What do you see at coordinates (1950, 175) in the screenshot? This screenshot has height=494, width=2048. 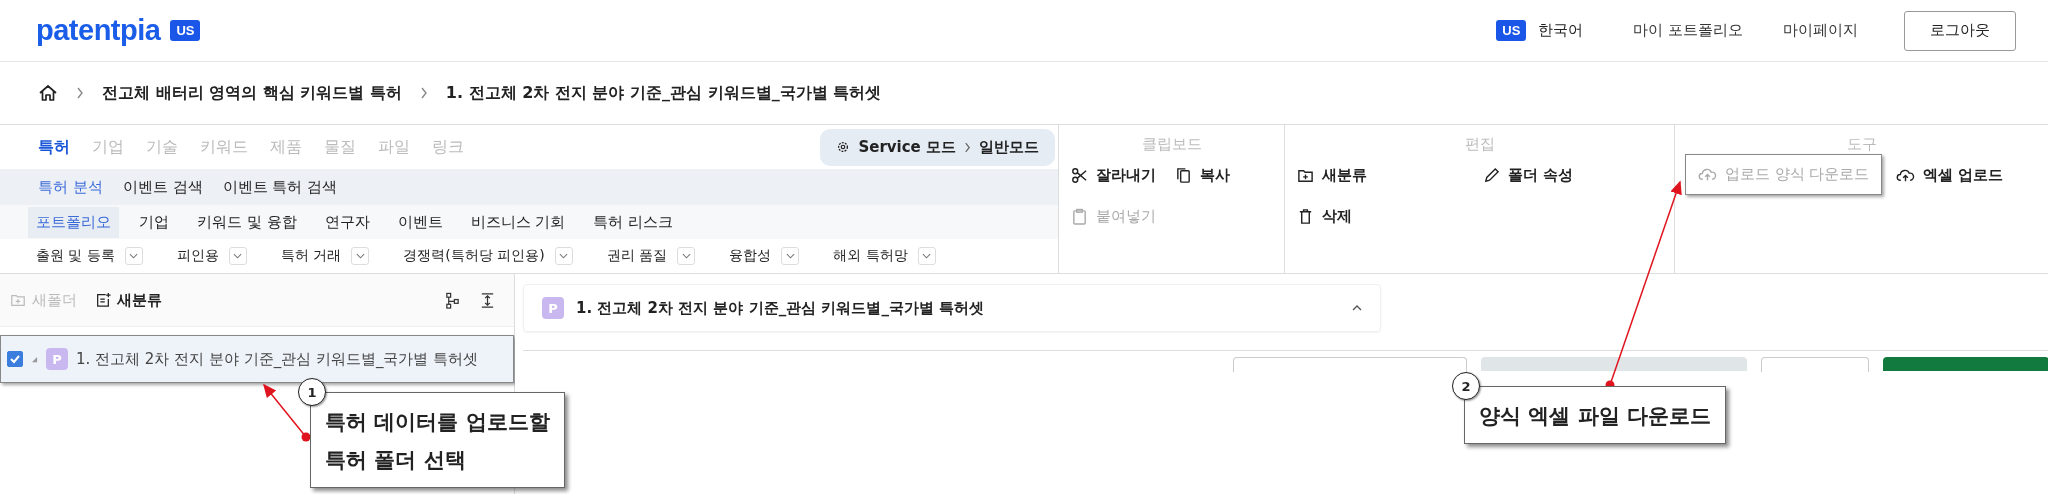 I see `tool-button: 엑셀 업로드` at bounding box center [1950, 175].